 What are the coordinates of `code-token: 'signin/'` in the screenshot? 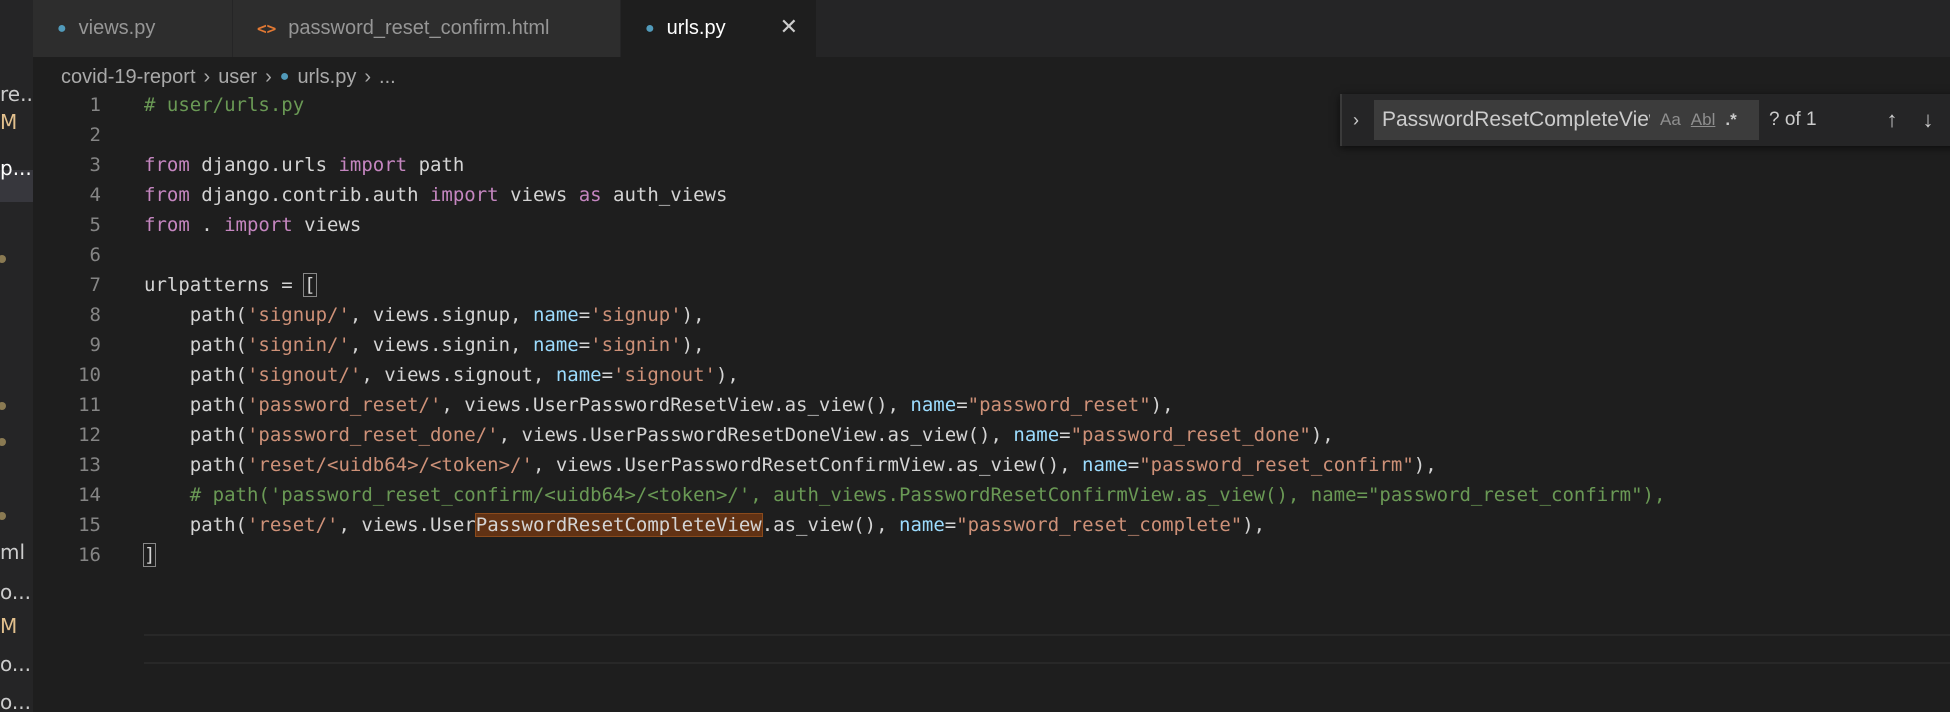 It's located at (298, 345).